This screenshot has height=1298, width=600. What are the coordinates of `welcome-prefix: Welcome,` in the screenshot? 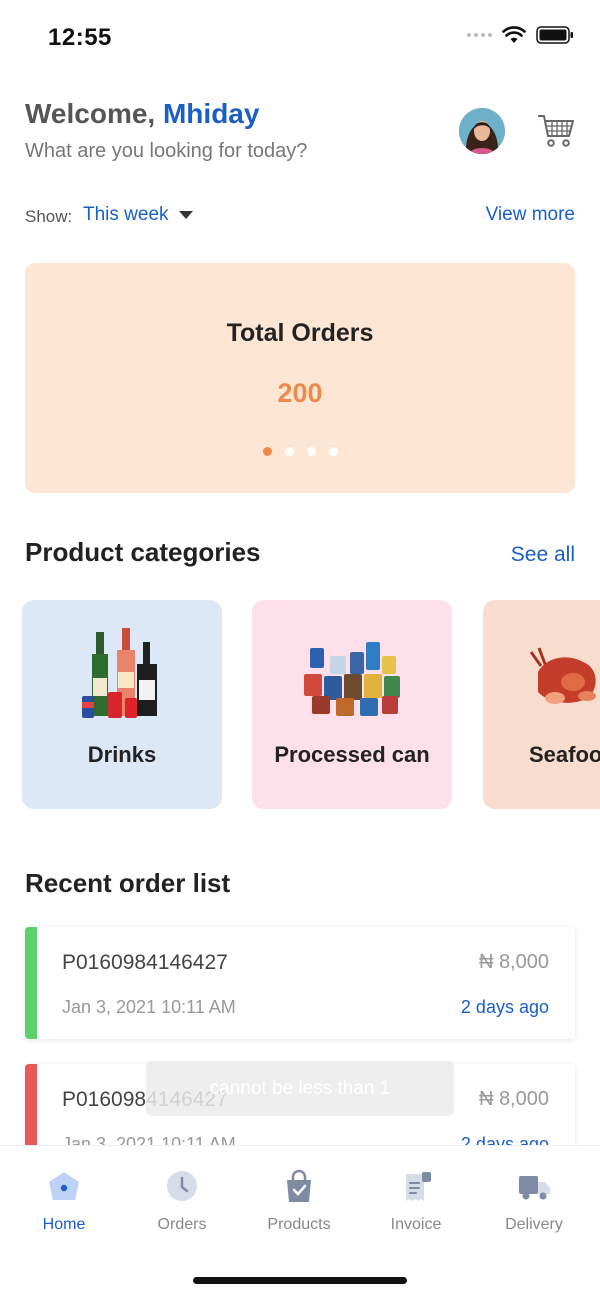 It's located at (94, 113).